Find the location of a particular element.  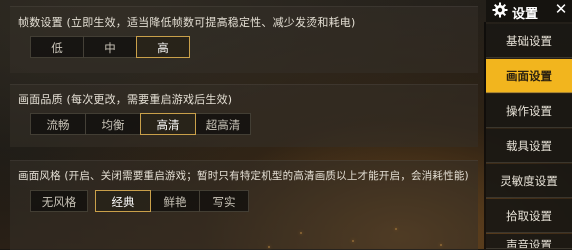

style-options: 无风格 经典 鲜艳 写实 is located at coordinates (139, 201).